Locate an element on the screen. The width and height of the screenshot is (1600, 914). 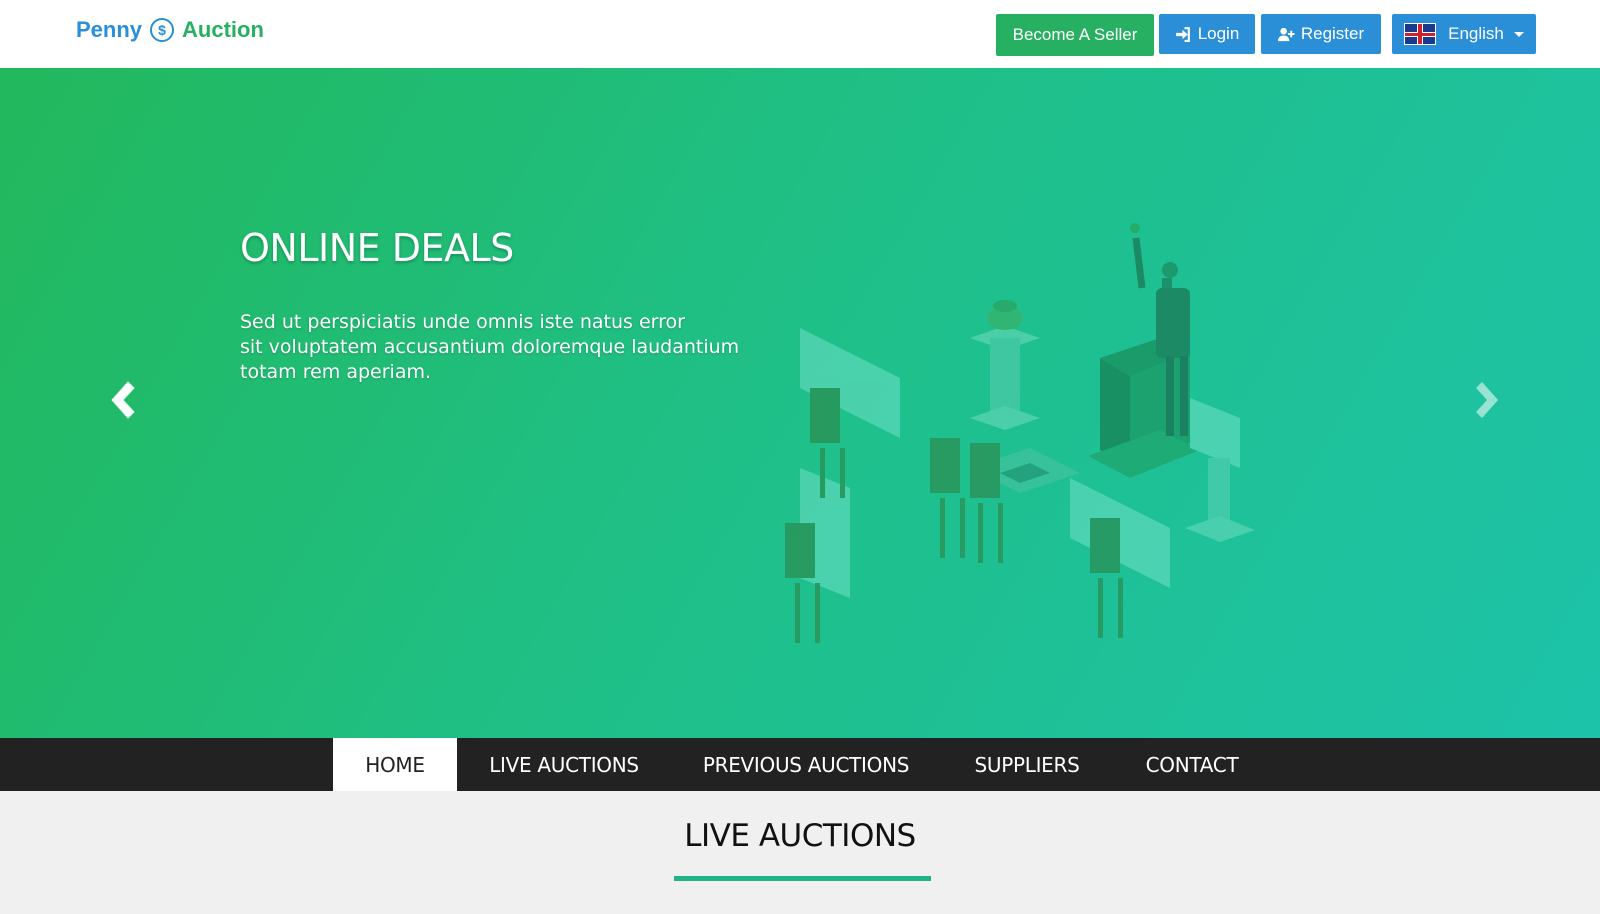
language-label: English is located at coordinates (1476, 33).